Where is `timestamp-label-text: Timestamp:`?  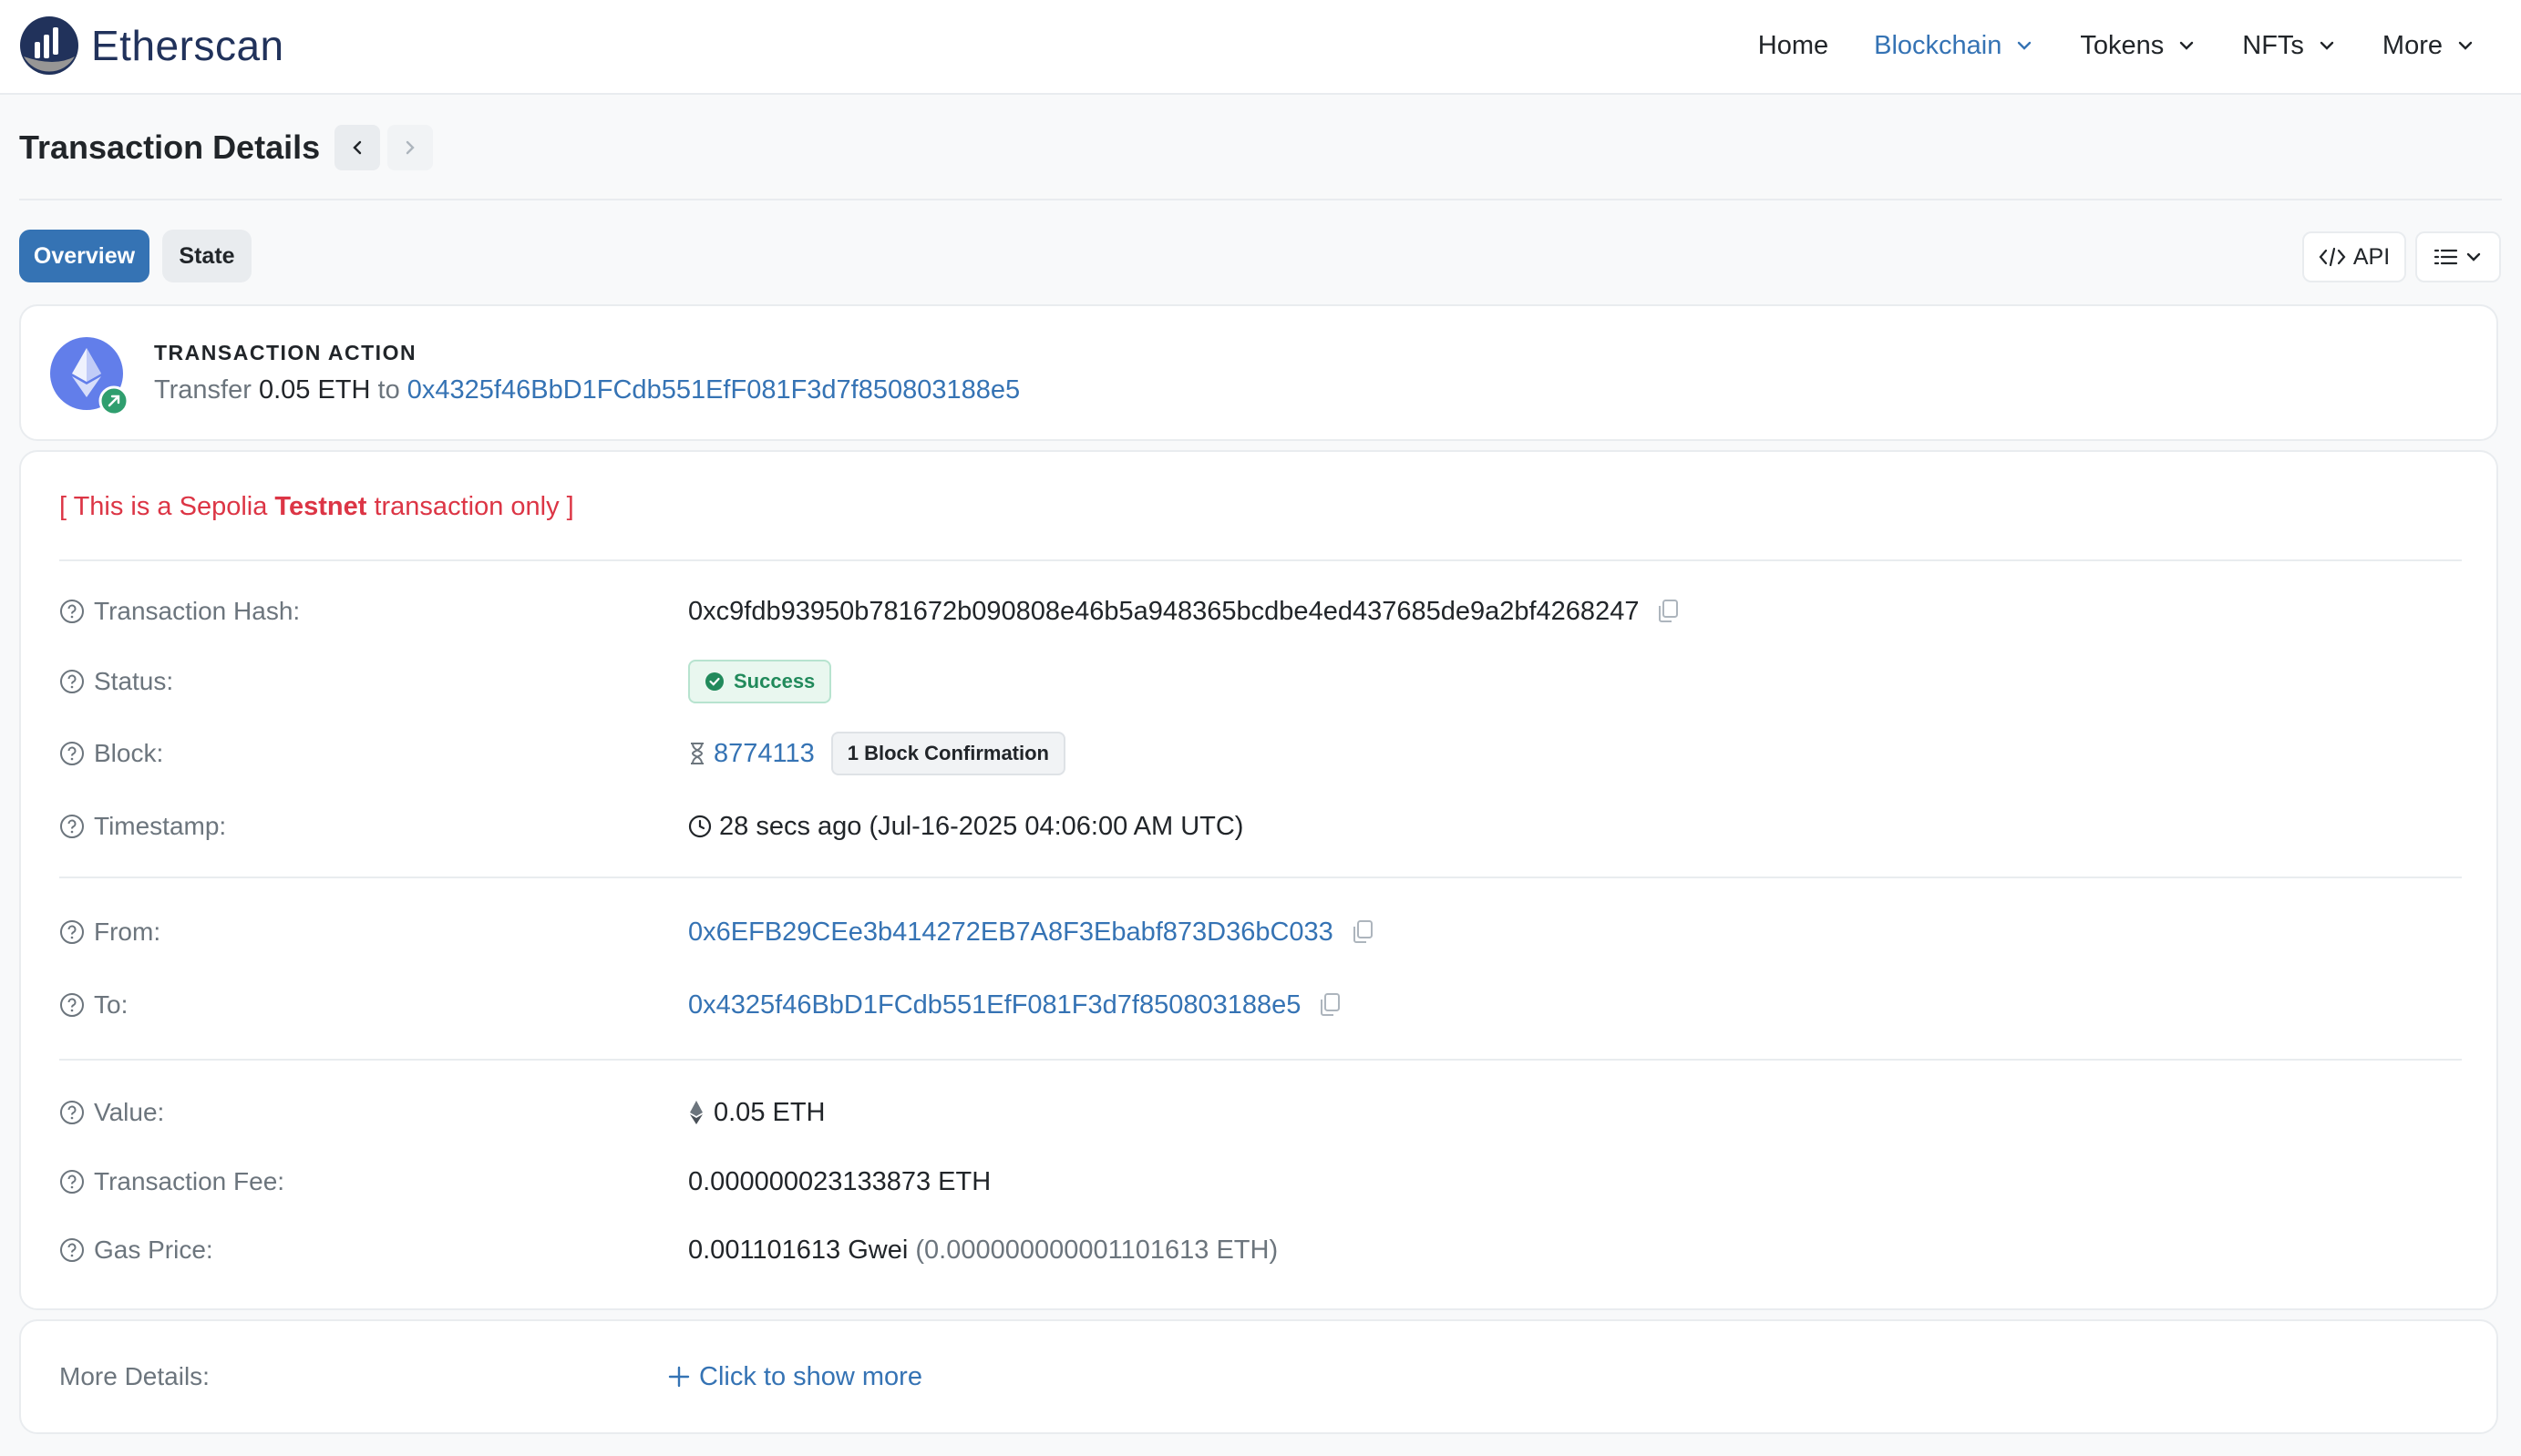 timestamp-label-text: Timestamp: is located at coordinates (160, 826).